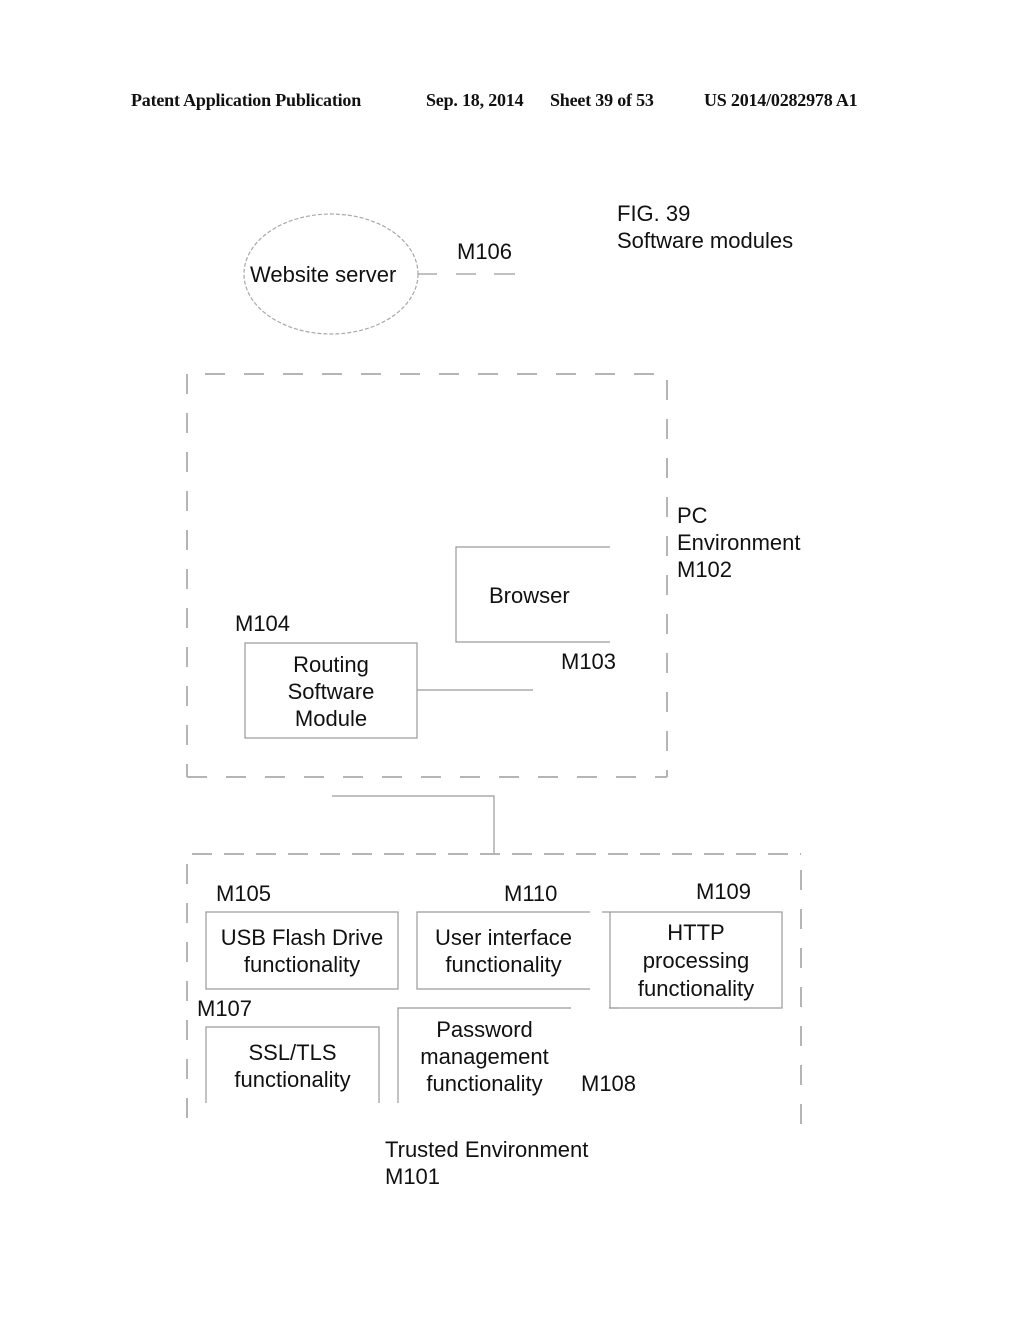  Describe the element at coordinates (484, 1056) in the screenshot. I see `password-label-line2: management` at that location.